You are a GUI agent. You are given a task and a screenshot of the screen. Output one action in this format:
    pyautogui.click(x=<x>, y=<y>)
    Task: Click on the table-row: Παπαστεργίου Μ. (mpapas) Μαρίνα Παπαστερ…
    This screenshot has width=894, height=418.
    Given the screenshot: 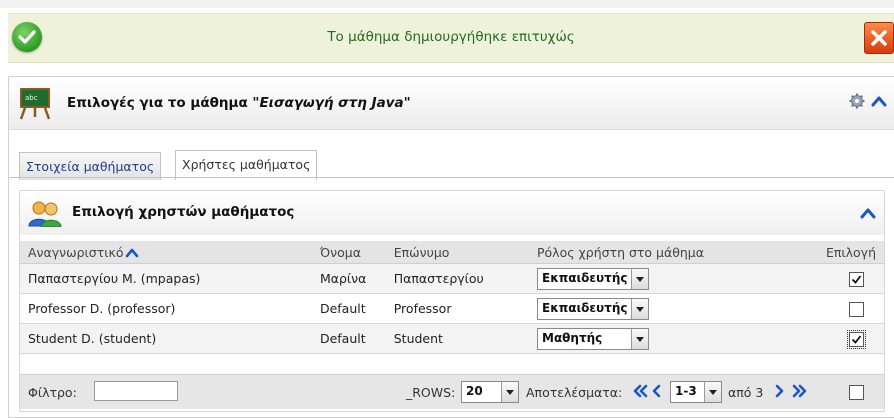 What is the action you would take?
    pyautogui.click(x=452, y=278)
    